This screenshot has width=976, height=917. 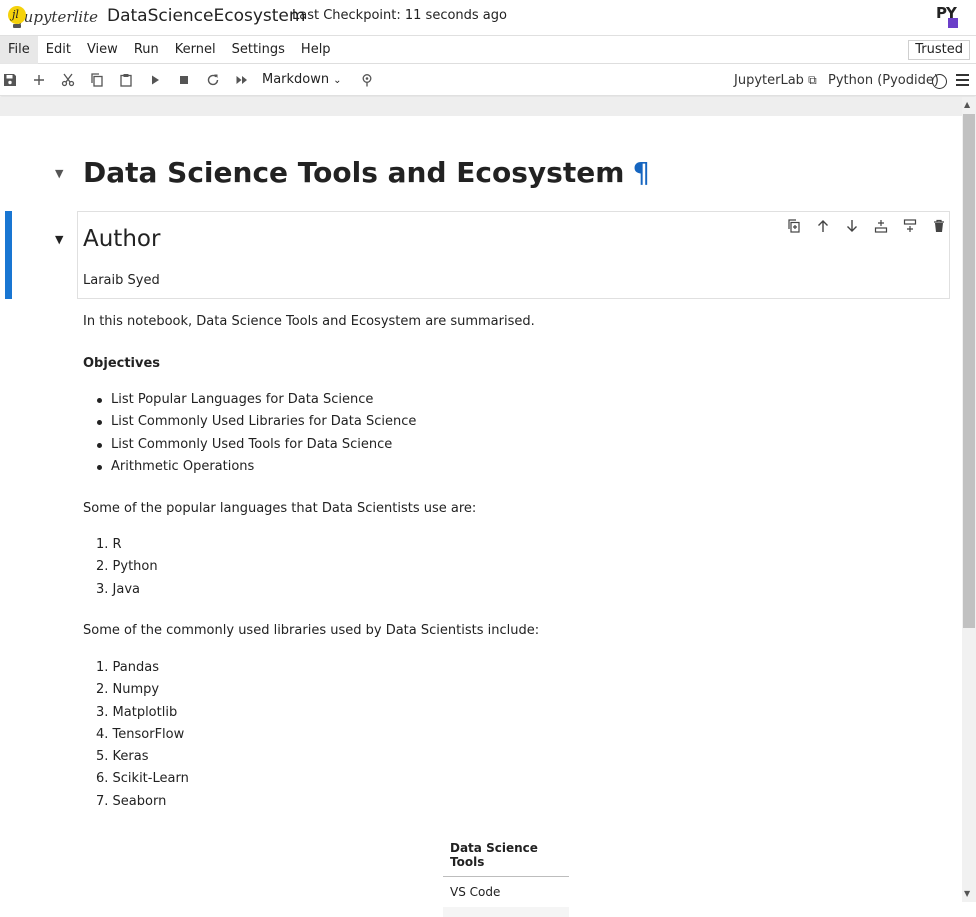 What do you see at coordinates (131, 801) in the screenshot?
I see `list-item: 7. Seaborn` at bounding box center [131, 801].